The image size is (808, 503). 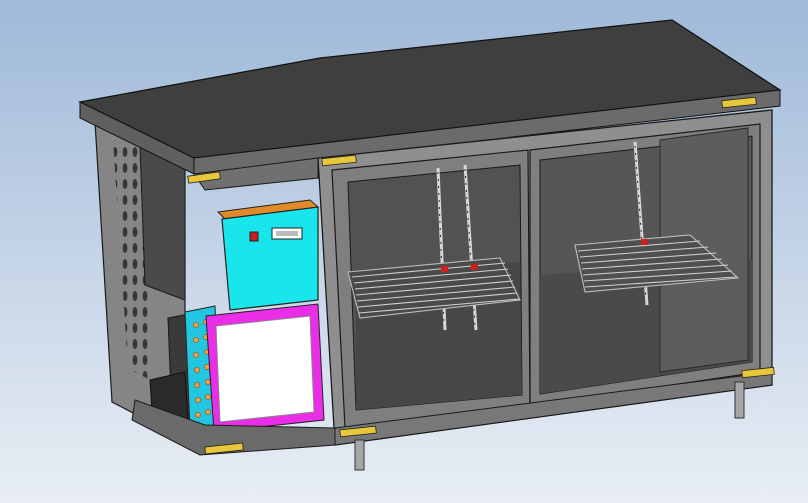 What do you see at coordinates (265, 368) in the screenshot?
I see `condenser-filter-panel` at bounding box center [265, 368].